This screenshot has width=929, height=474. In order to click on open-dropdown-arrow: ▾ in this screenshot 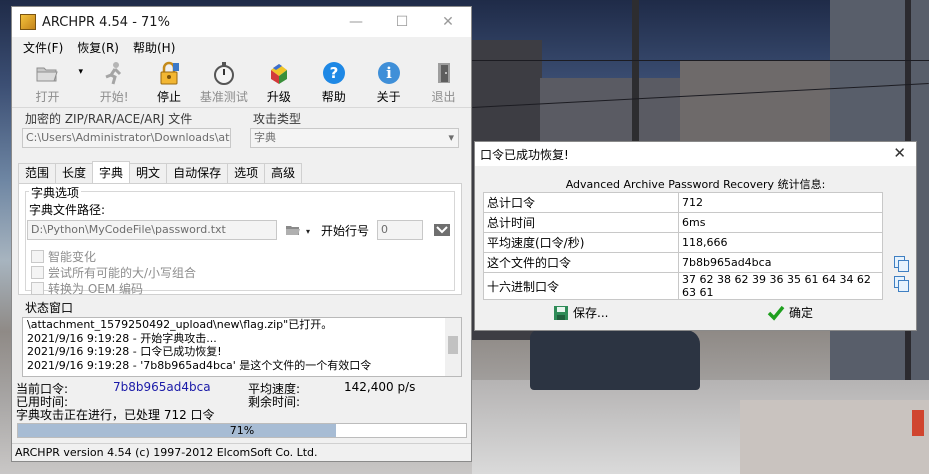, I will do `click(81, 67)`.